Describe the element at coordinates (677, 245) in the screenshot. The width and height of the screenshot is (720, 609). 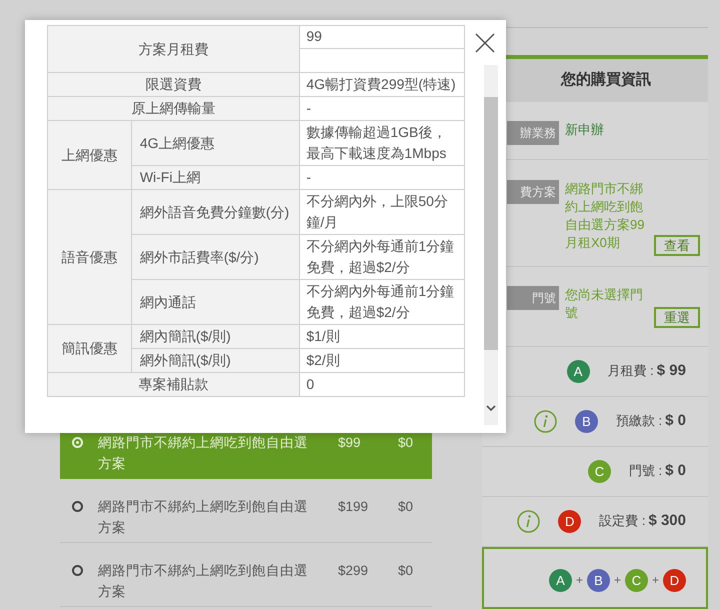
I see `detail-button: 查看` at that location.